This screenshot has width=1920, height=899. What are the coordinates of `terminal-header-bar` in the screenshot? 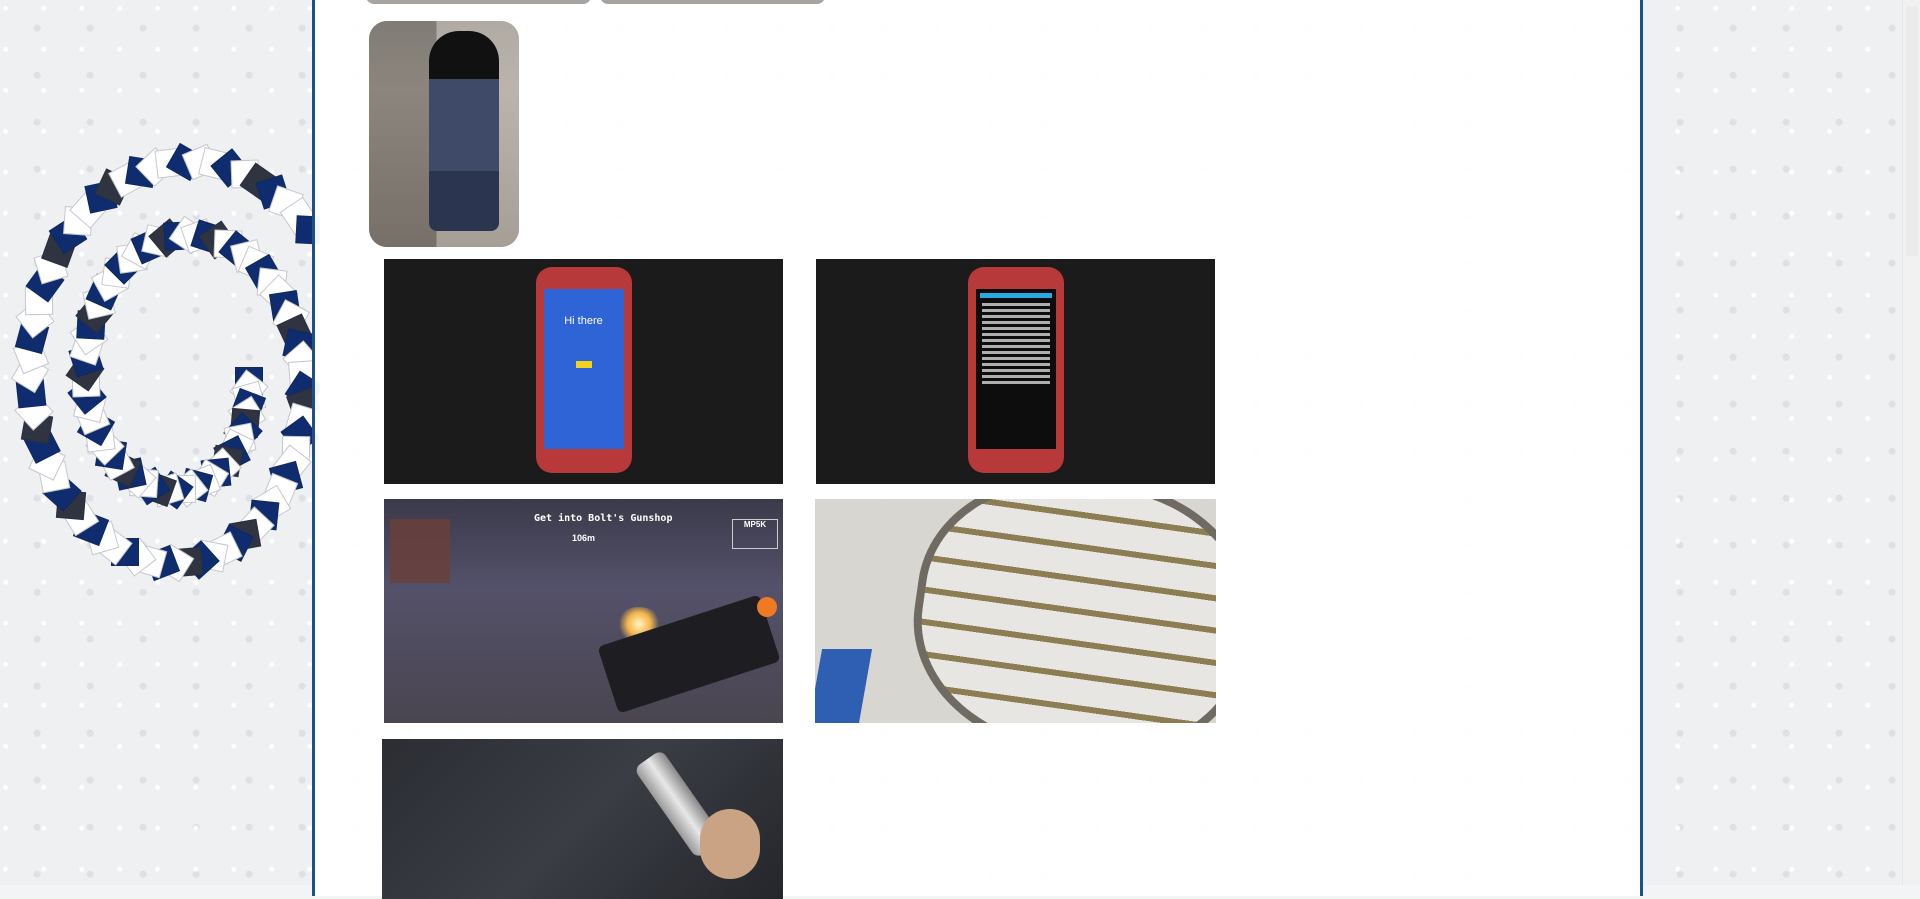 It's located at (1015, 295).